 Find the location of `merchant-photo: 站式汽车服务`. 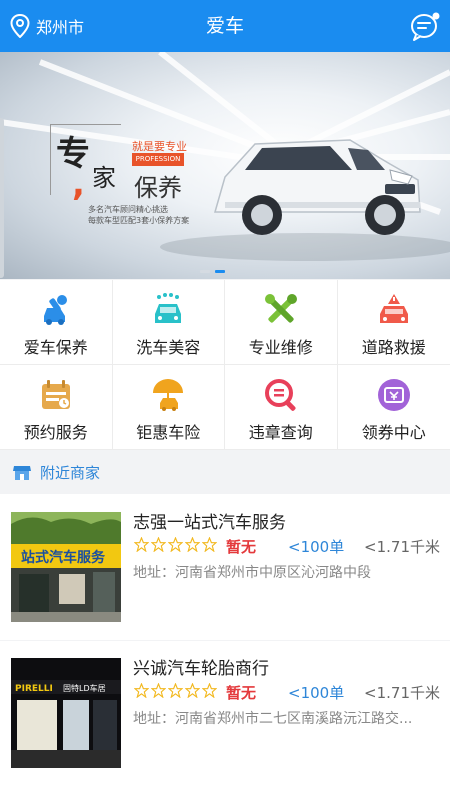

merchant-photo: 站式汽车服务 is located at coordinates (66, 567).